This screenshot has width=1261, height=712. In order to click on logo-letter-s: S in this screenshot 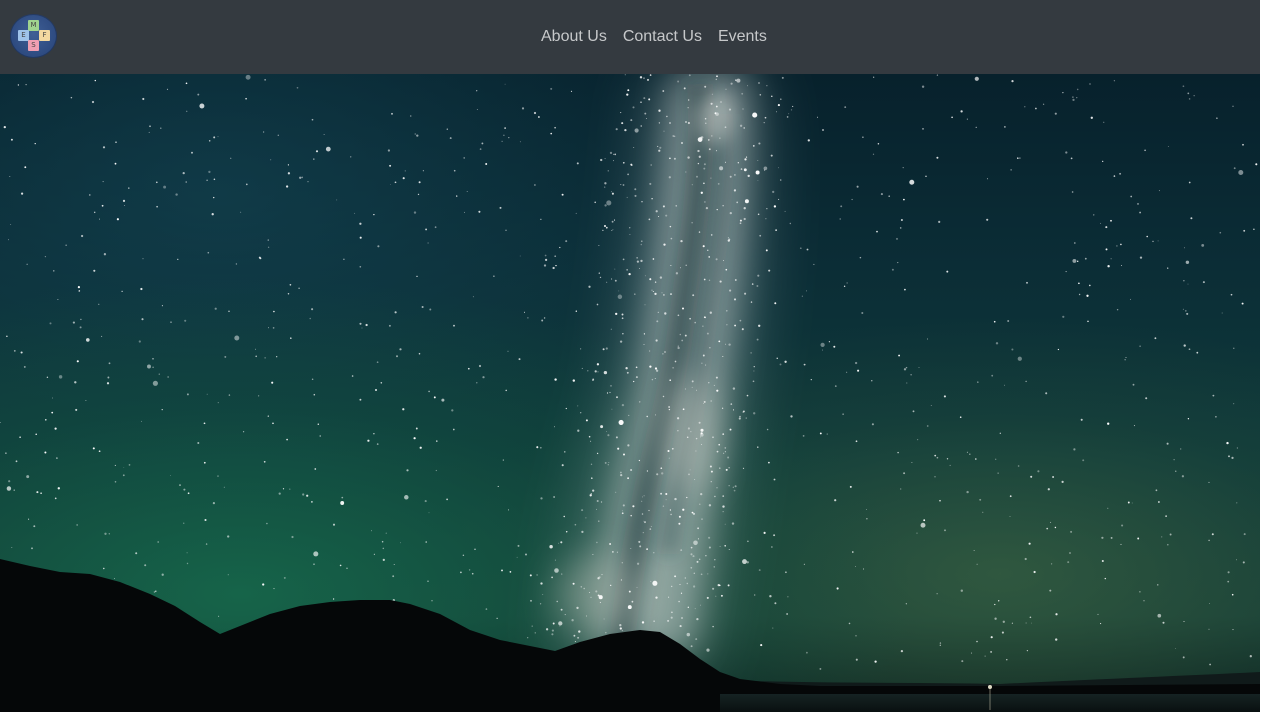, I will do `click(33, 45)`.